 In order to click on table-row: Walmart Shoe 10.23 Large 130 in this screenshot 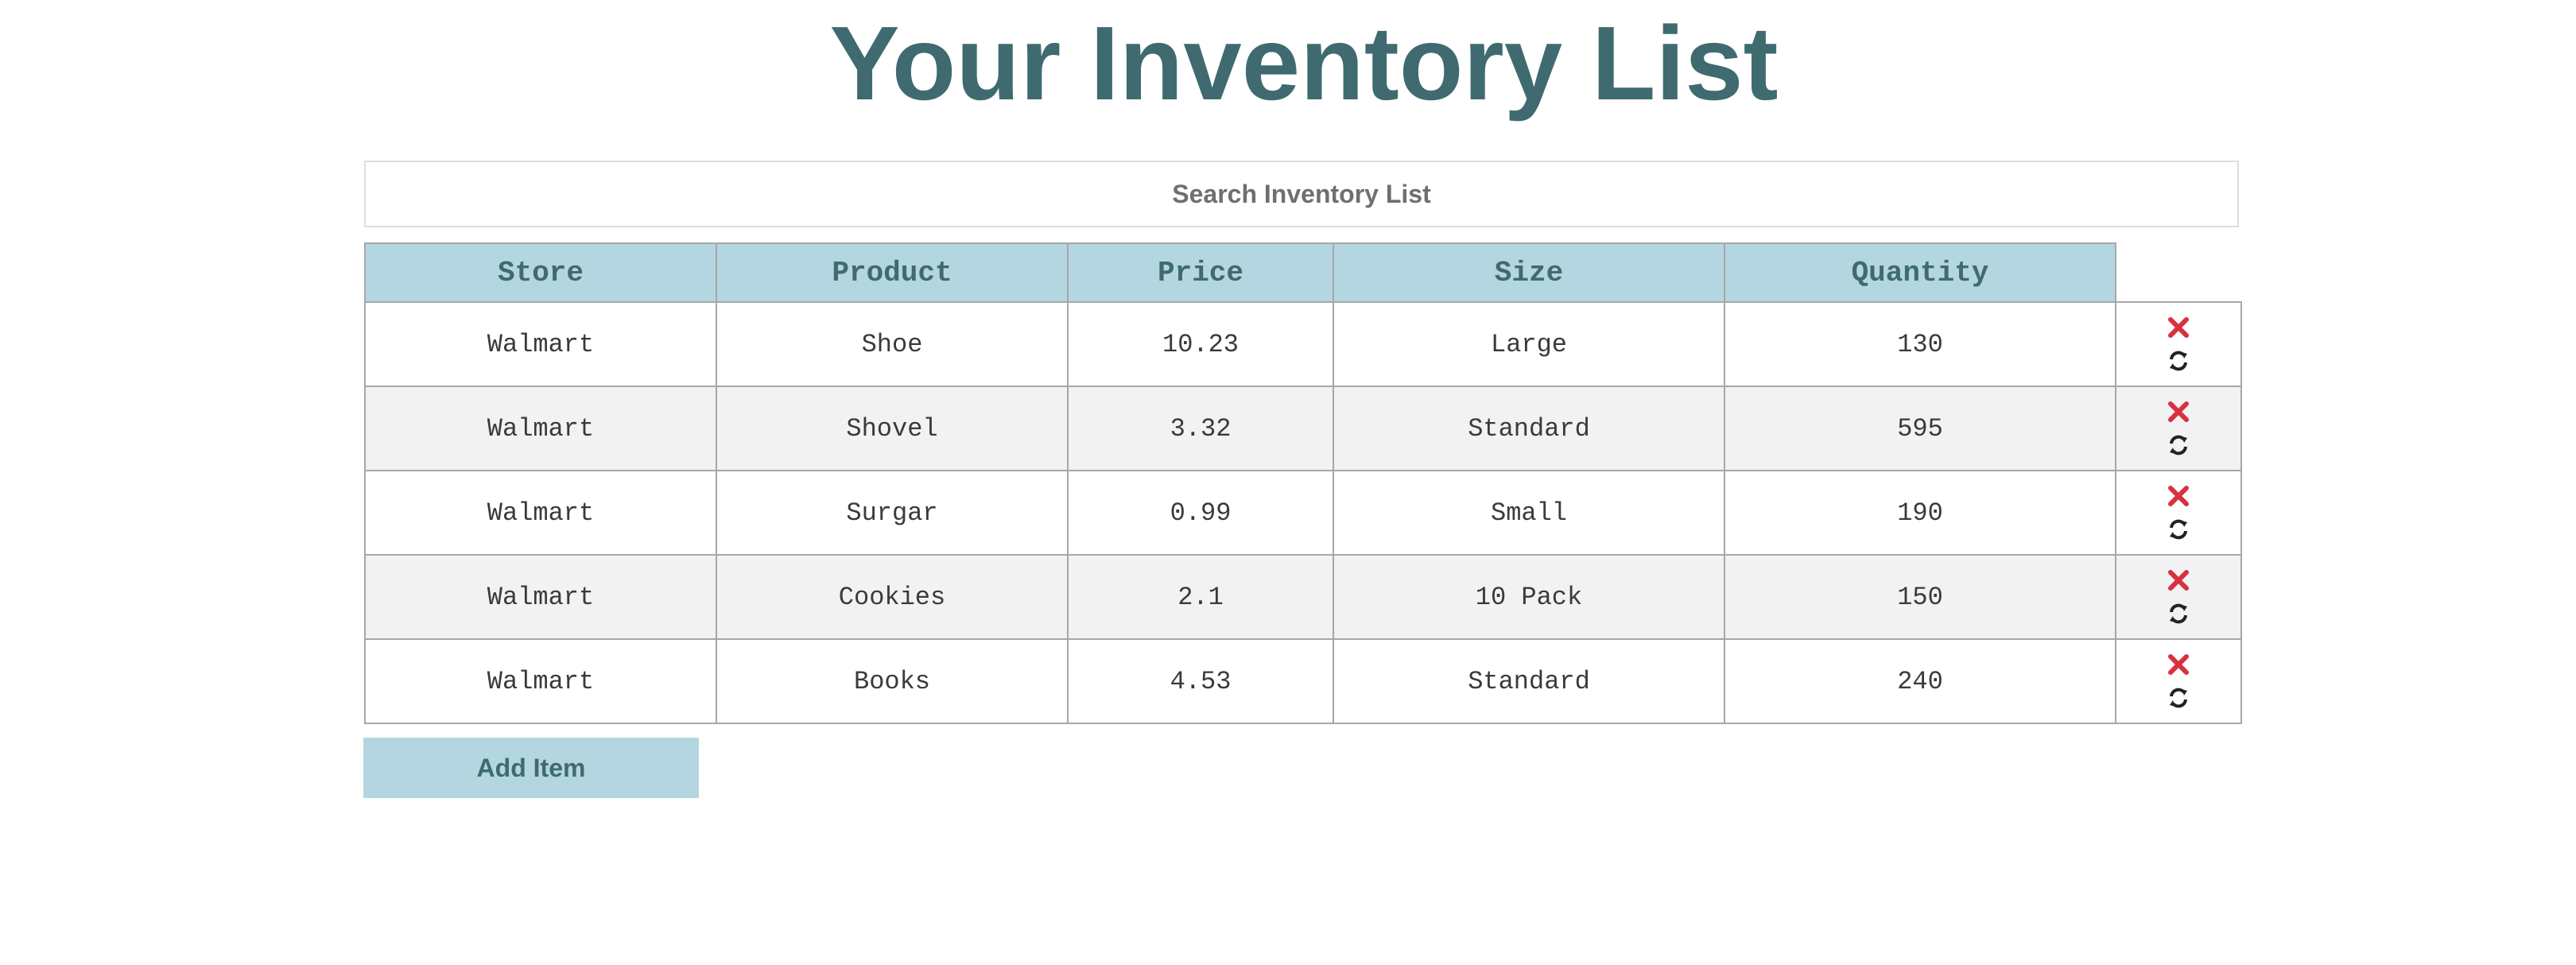, I will do `click(1303, 344)`.